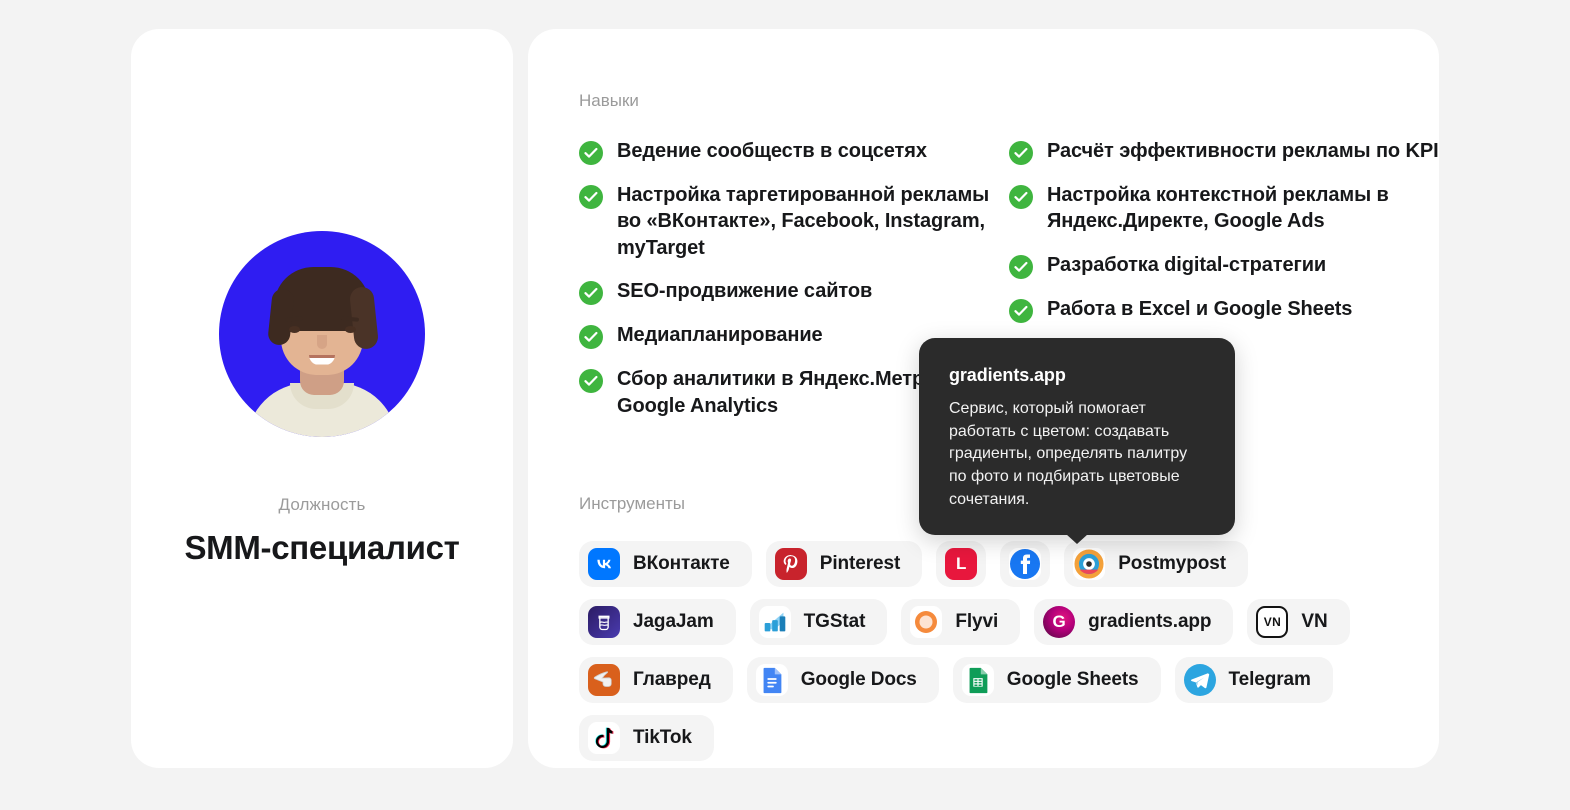  Describe the element at coordinates (1200, 308) in the screenshot. I see `skill-label: Работа в Excel и Google Sheets` at that location.